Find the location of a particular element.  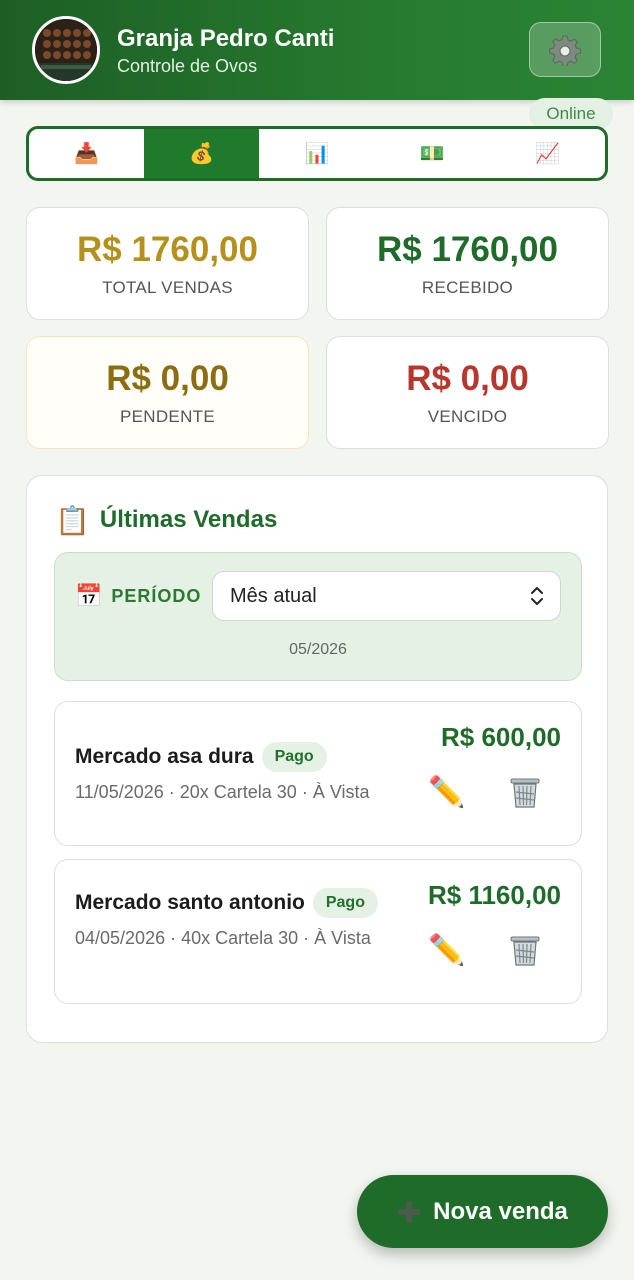

stat-label: TOTAL VENDAS is located at coordinates (167, 287).